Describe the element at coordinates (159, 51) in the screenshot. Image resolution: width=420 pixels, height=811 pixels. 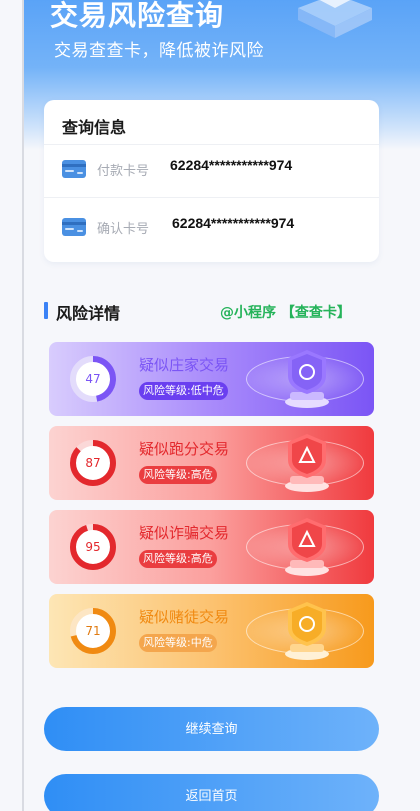
I see `page-subtitle: 交易查查卡，降低被诈风险` at that location.